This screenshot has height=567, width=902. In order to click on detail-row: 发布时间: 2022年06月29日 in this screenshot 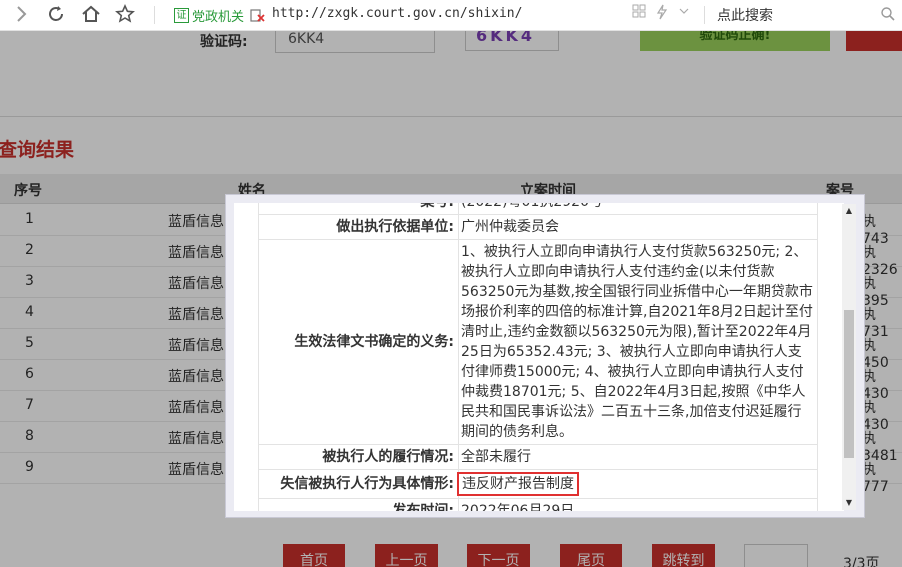, I will do `click(538, 504)`.